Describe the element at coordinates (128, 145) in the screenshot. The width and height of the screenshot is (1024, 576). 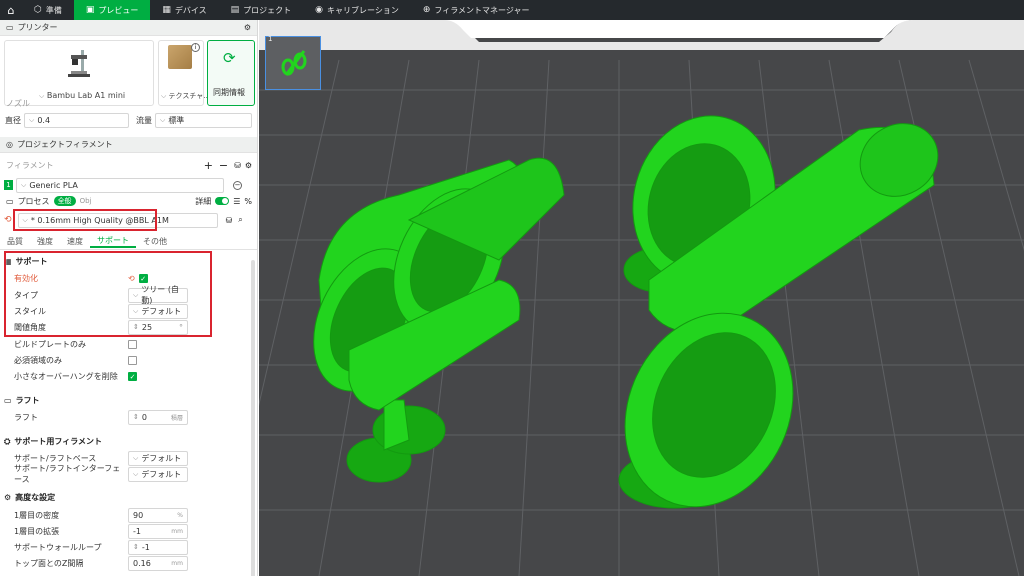
I see `project-filament-header: ◎ プロジェクトフィラメント` at that location.